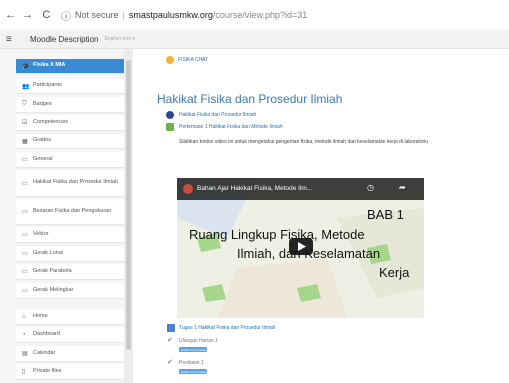 The height and width of the screenshot is (383, 509). What do you see at coordinates (385, 214) in the screenshot?
I see `video-chapter: BAB 1` at bounding box center [385, 214].